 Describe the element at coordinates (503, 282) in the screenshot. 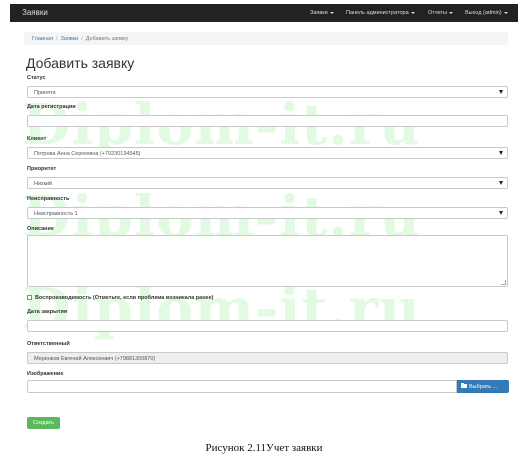

I see `resize-grip-icon` at that location.